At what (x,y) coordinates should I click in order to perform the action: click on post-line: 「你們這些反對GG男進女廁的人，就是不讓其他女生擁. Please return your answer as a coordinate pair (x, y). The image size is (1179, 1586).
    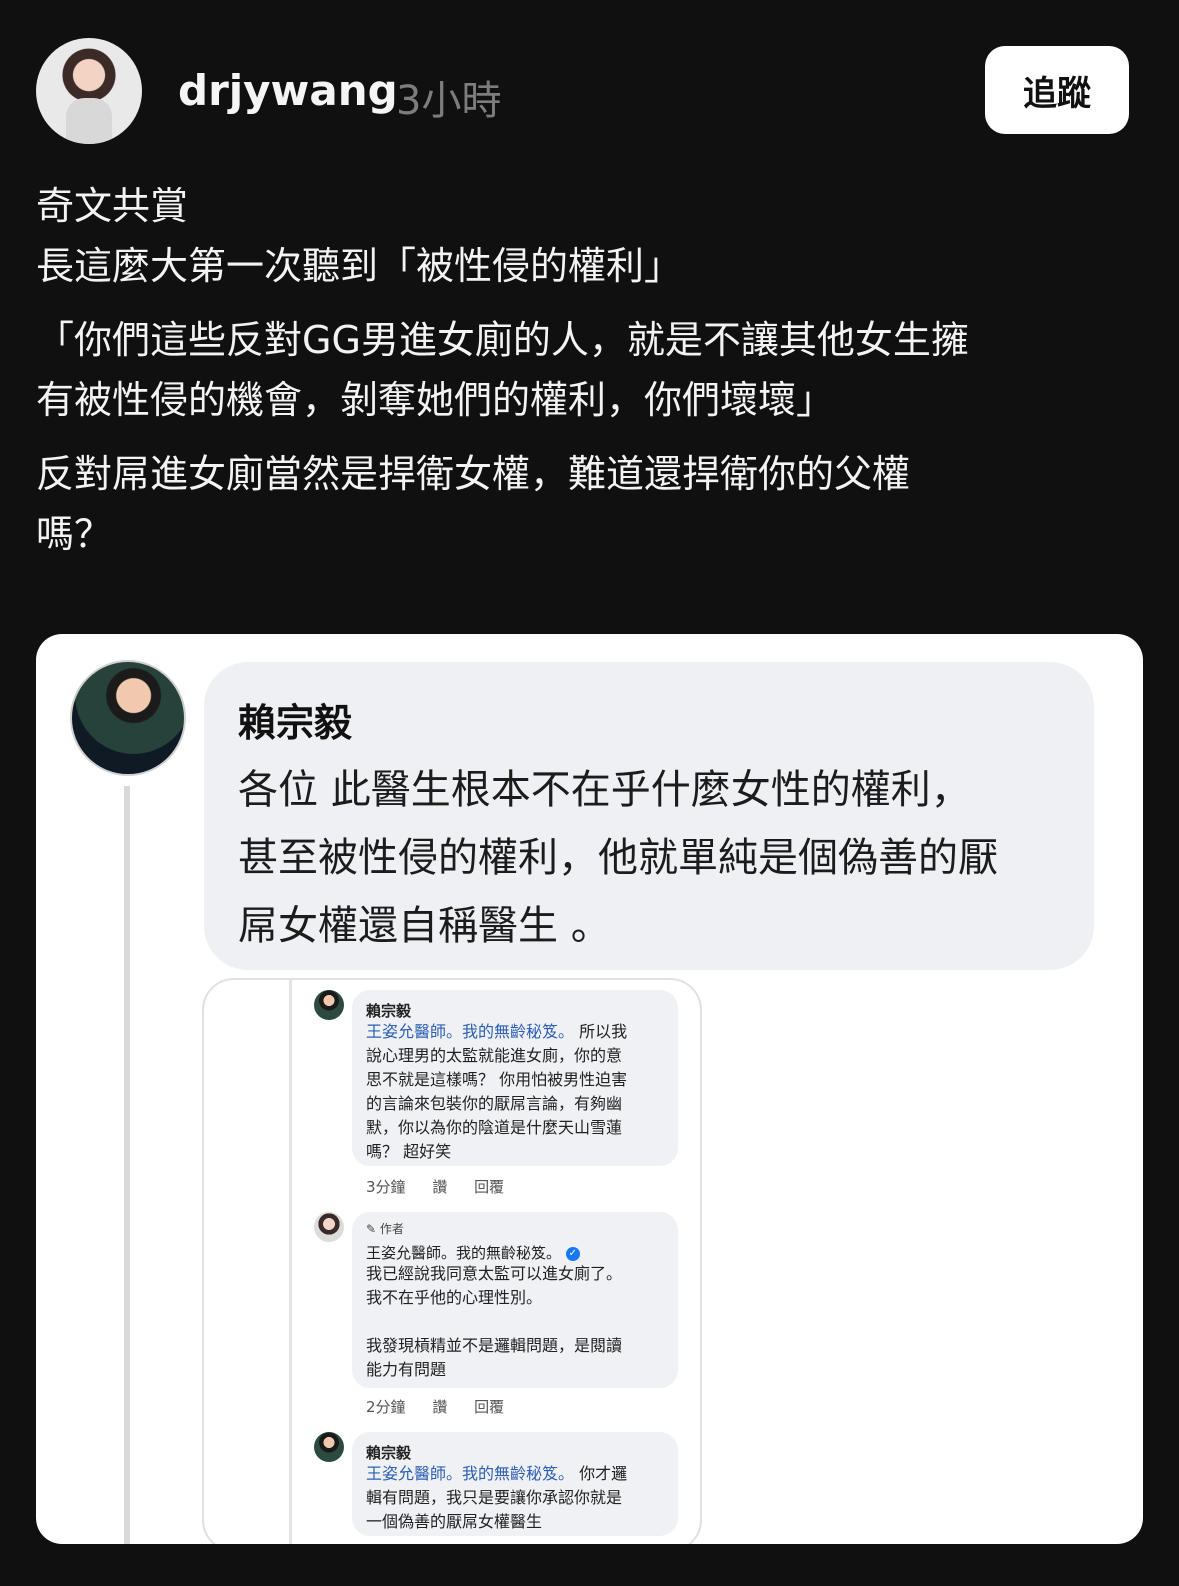
    Looking at the image, I should click on (502, 340).